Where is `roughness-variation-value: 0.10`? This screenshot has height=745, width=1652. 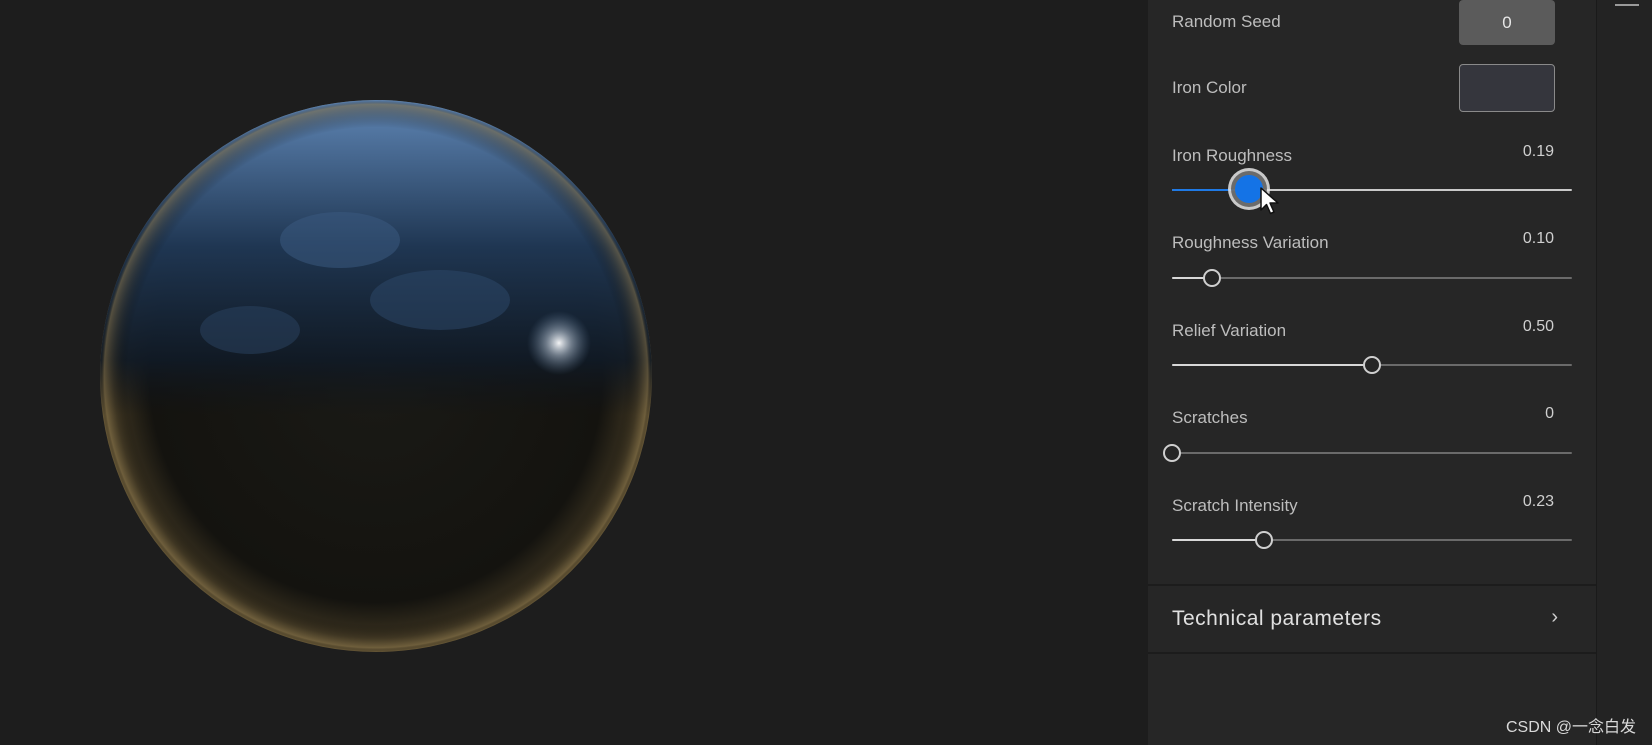 roughness-variation-value: 0.10 is located at coordinates (1538, 238).